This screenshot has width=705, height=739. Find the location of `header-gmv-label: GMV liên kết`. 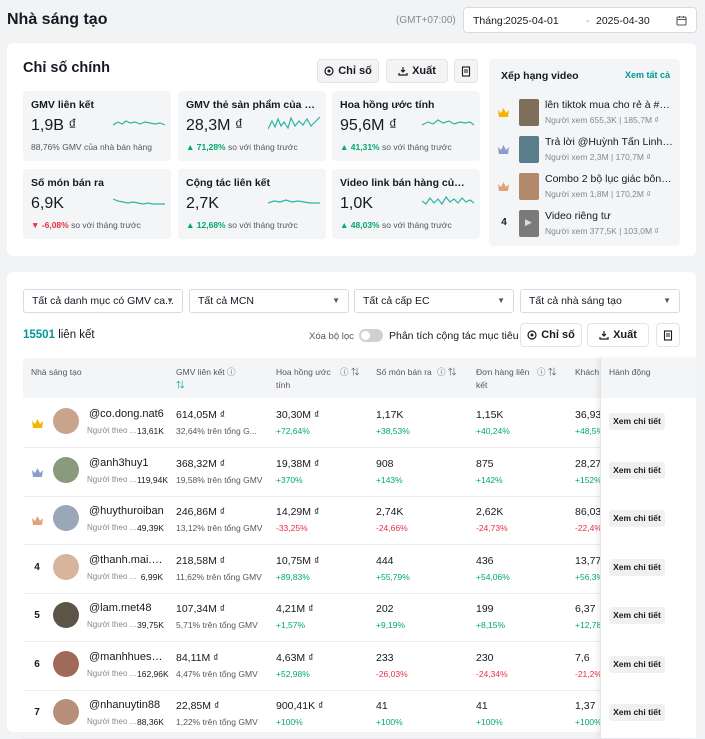

header-gmv-label: GMV liên kết is located at coordinates (200, 372).